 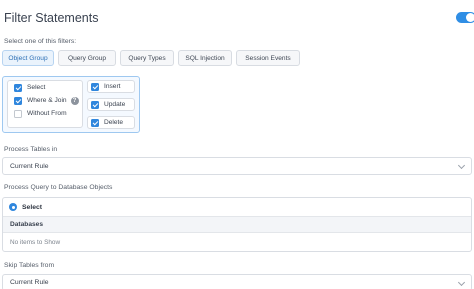 I want to click on tab-session-events: Session Events, so click(x=268, y=58).